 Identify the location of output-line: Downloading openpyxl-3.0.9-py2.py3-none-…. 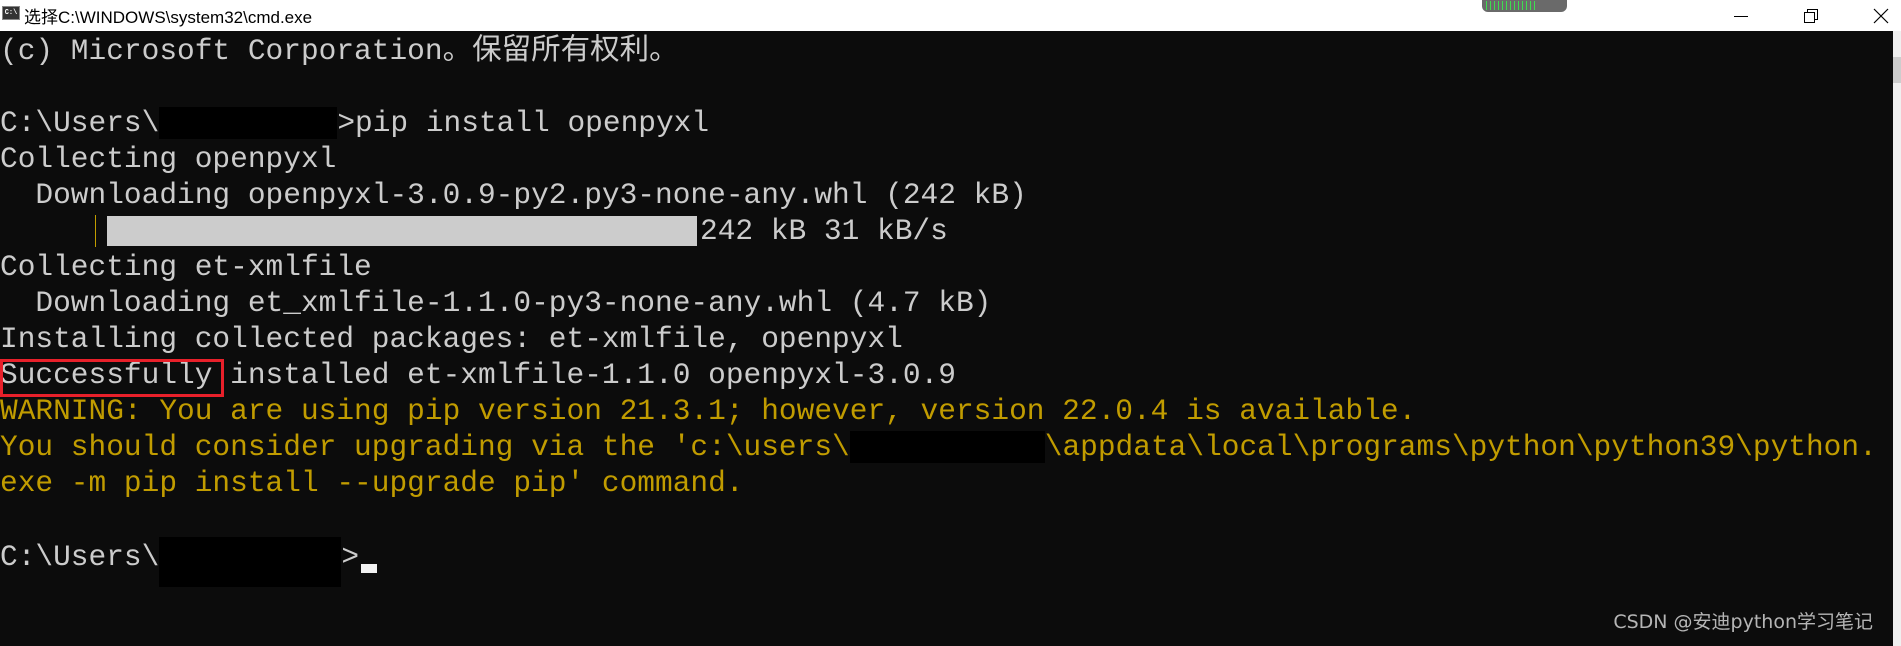
(513, 195).